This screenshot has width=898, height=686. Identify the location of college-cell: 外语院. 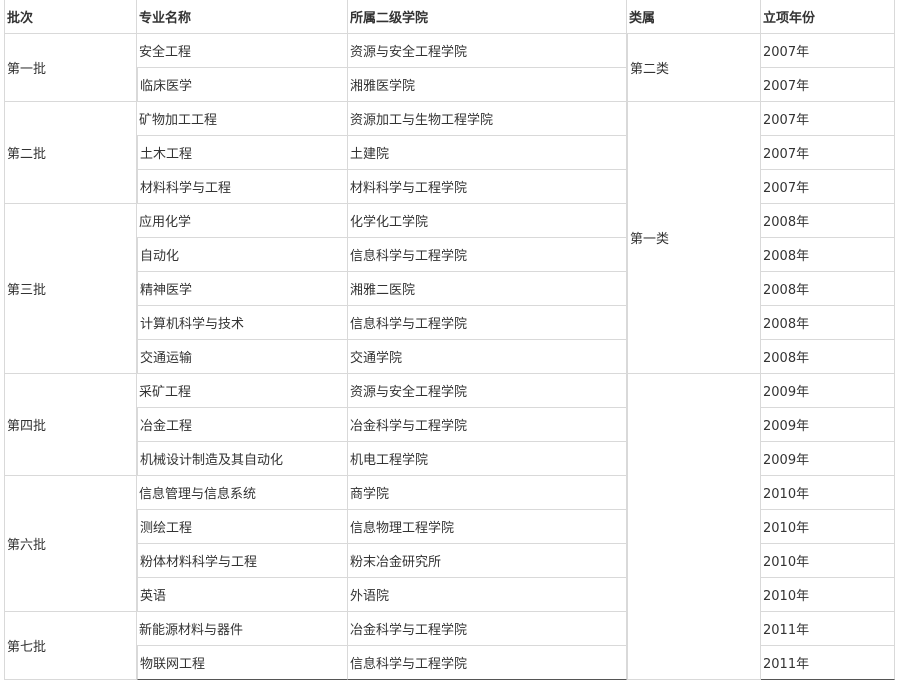
(487, 595).